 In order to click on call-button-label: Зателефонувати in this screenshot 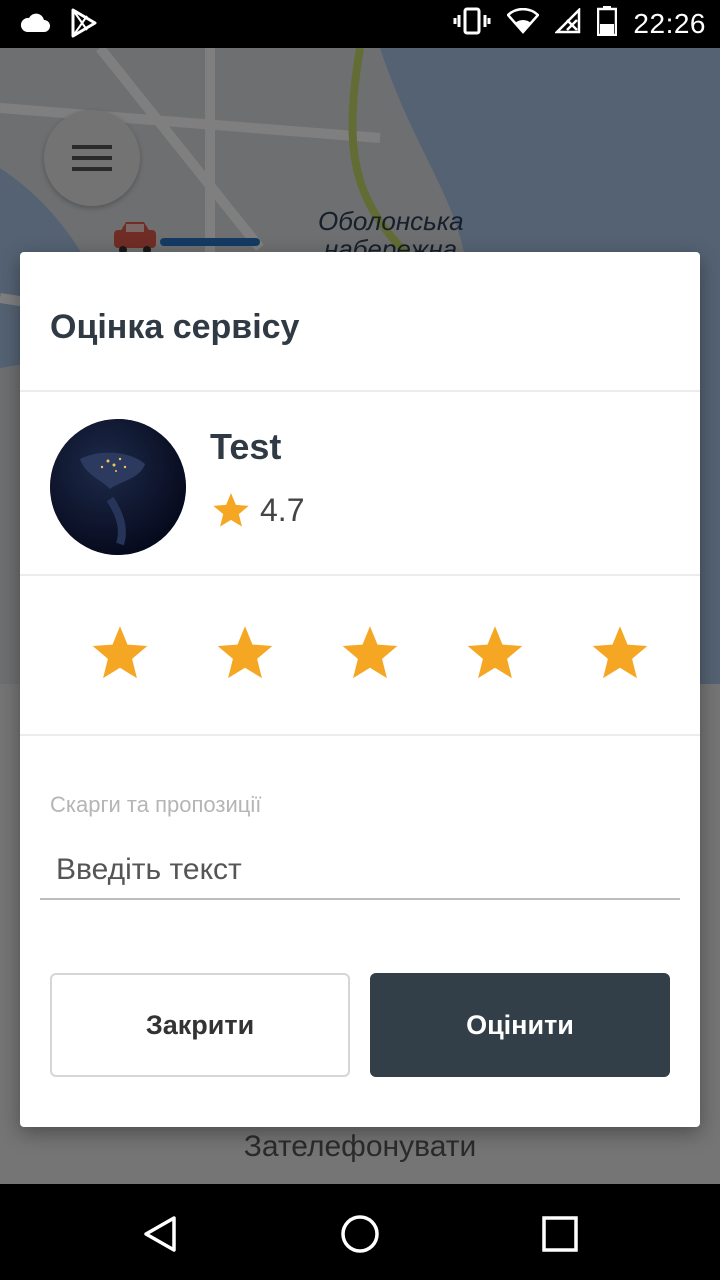, I will do `click(360, 1146)`.